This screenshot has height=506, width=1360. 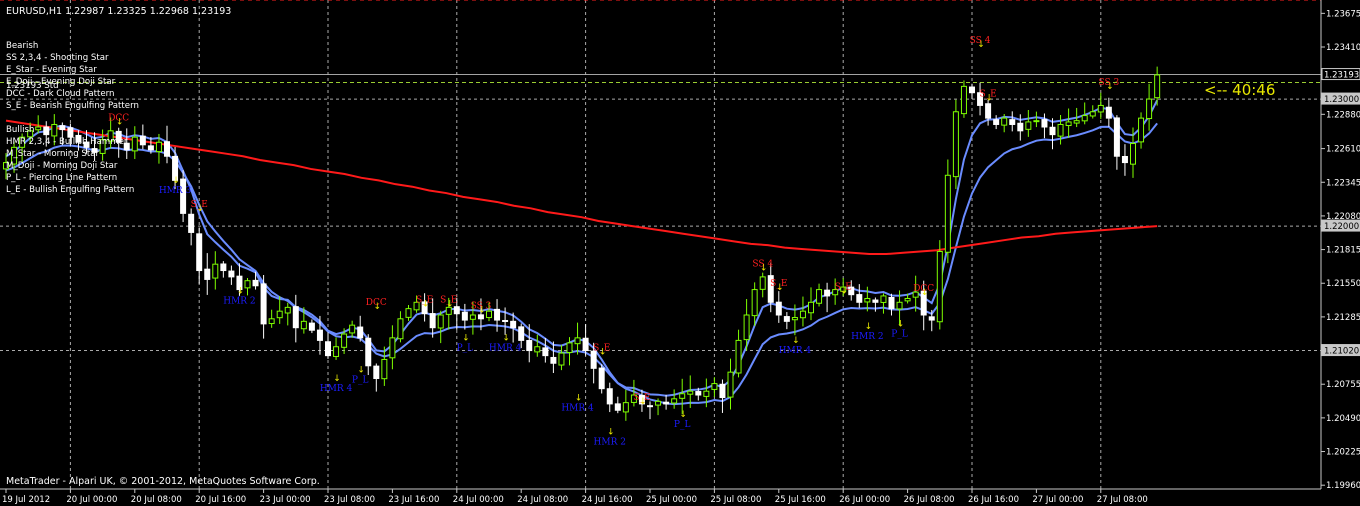 What do you see at coordinates (607, 500) in the screenshot?
I see `x-tick-label: 24 Jul 16:00` at bounding box center [607, 500].